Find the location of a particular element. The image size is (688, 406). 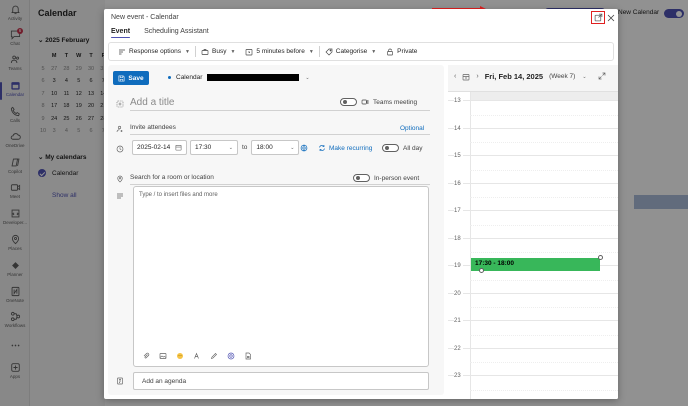

tab-event: Event is located at coordinates (121, 33).